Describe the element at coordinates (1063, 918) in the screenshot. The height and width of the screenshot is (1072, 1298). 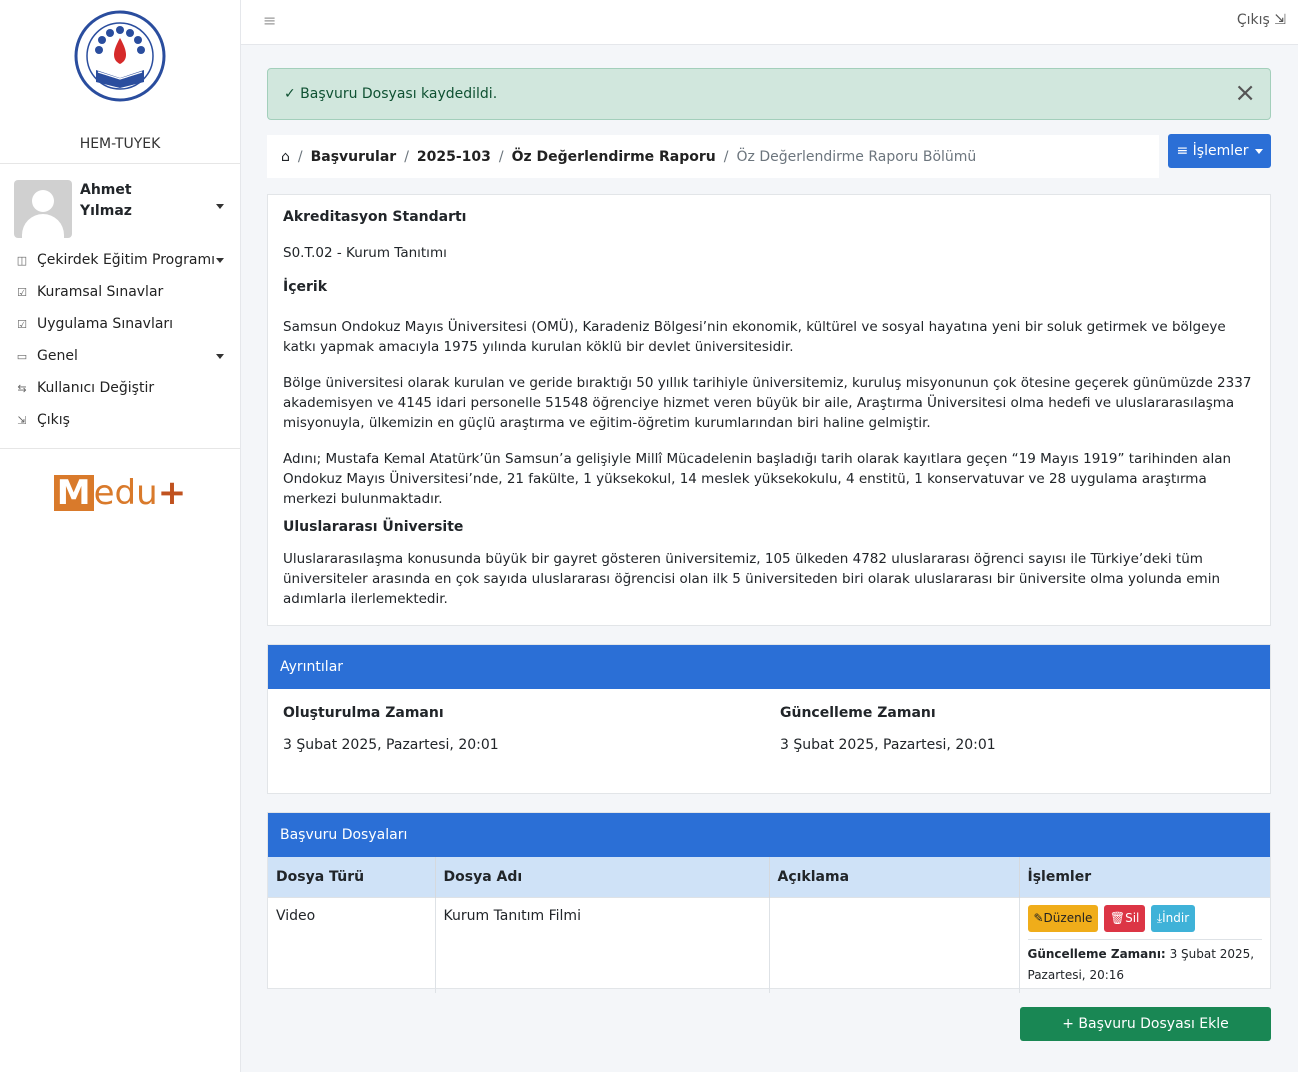
I see `edit-button: ✎Düzenle` at that location.